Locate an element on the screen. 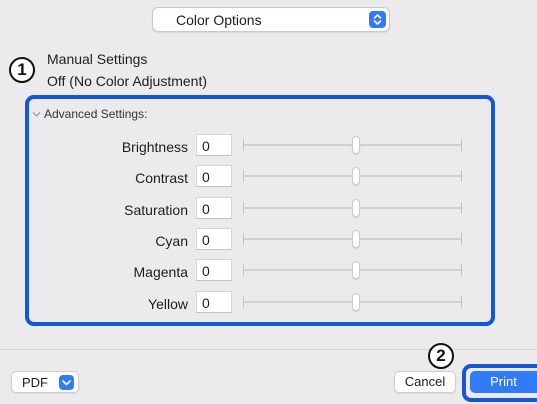 The image size is (537, 404). brightness-label: Brightness is located at coordinates (154, 147).